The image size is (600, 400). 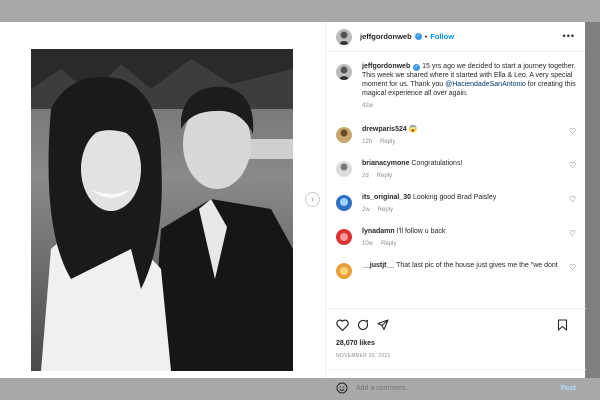 What do you see at coordinates (383, 325) in the screenshot?
I see `share-icon` at bounding box center [383, 325].